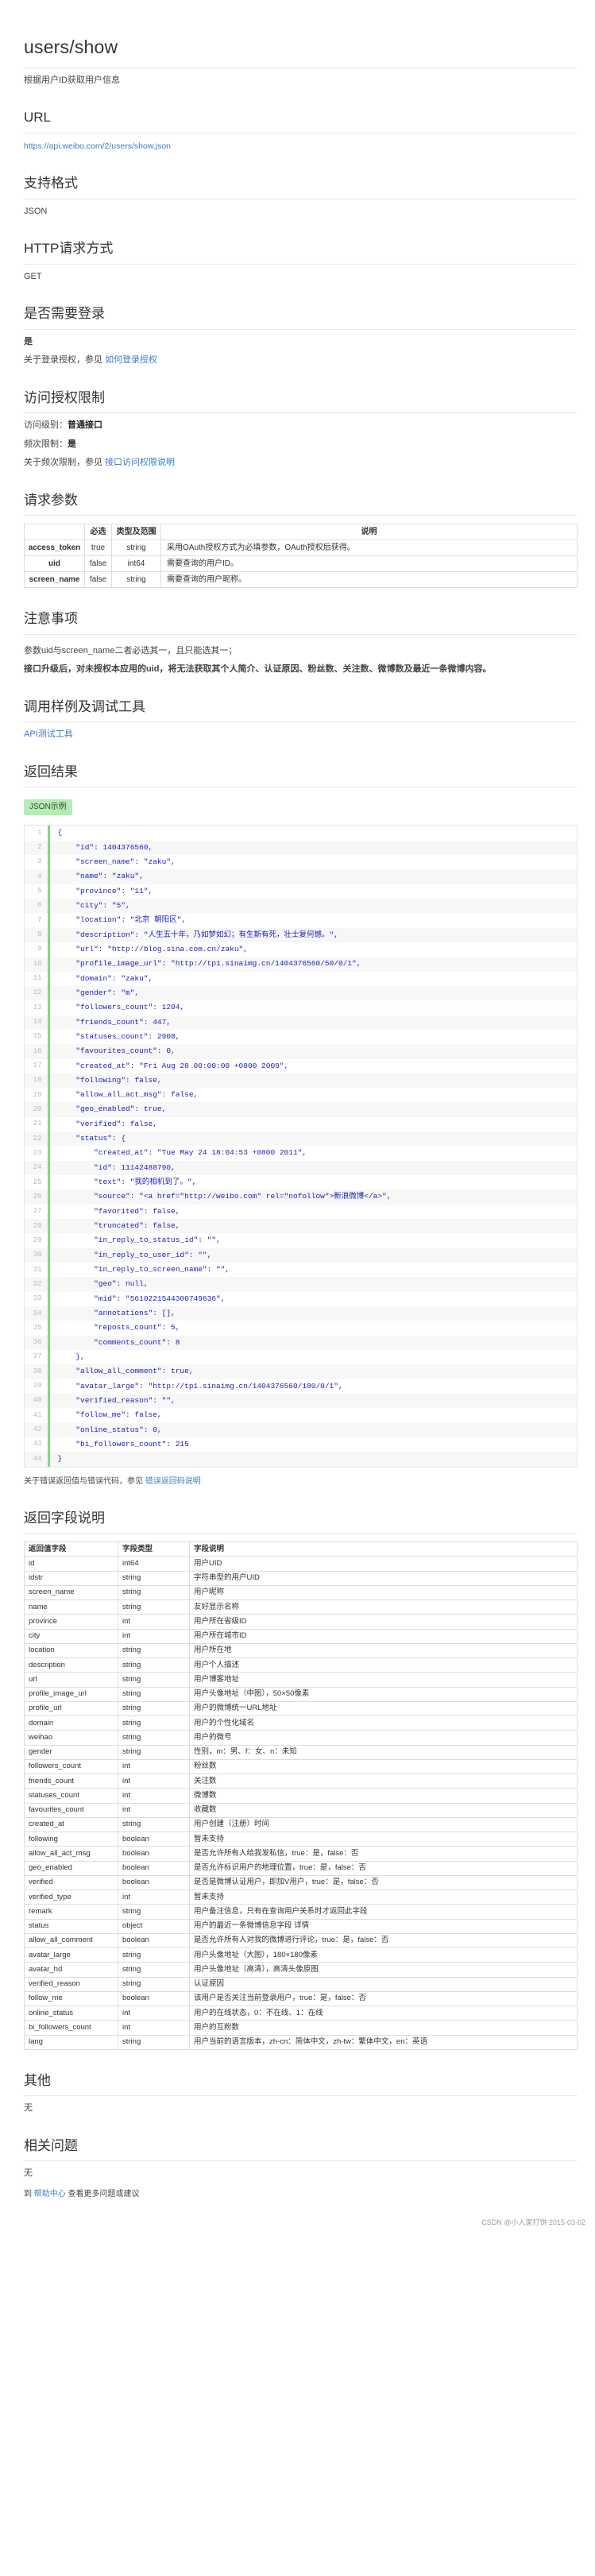 The image size is (595, 2576). What do you see at coordinates (65, 360) in the screenshot?
I see `login-note-prefix: 关于登录授权，参见` at bounding box center [65, 360].